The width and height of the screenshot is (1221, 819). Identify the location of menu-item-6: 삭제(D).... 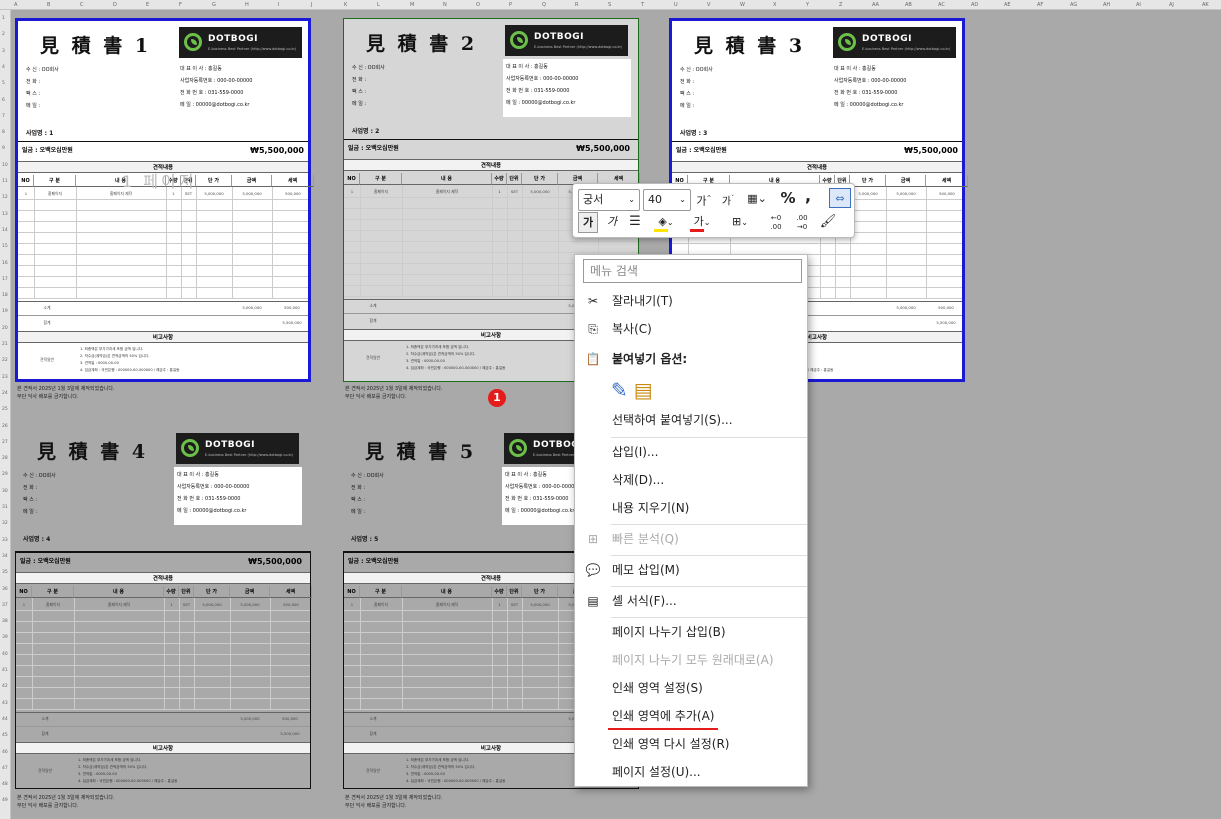
(691, 480).